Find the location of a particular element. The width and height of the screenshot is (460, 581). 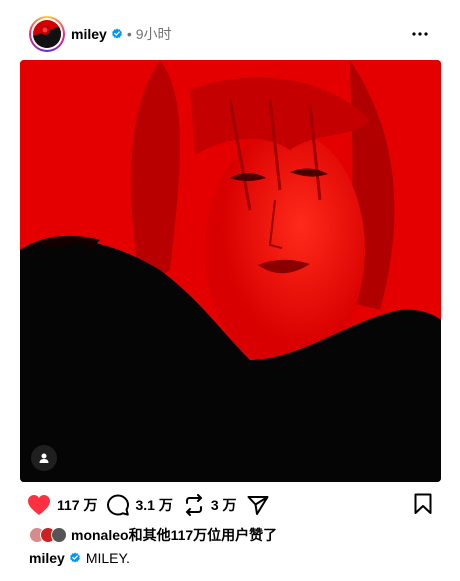

avatar-image is located at coordinates (47, 34).